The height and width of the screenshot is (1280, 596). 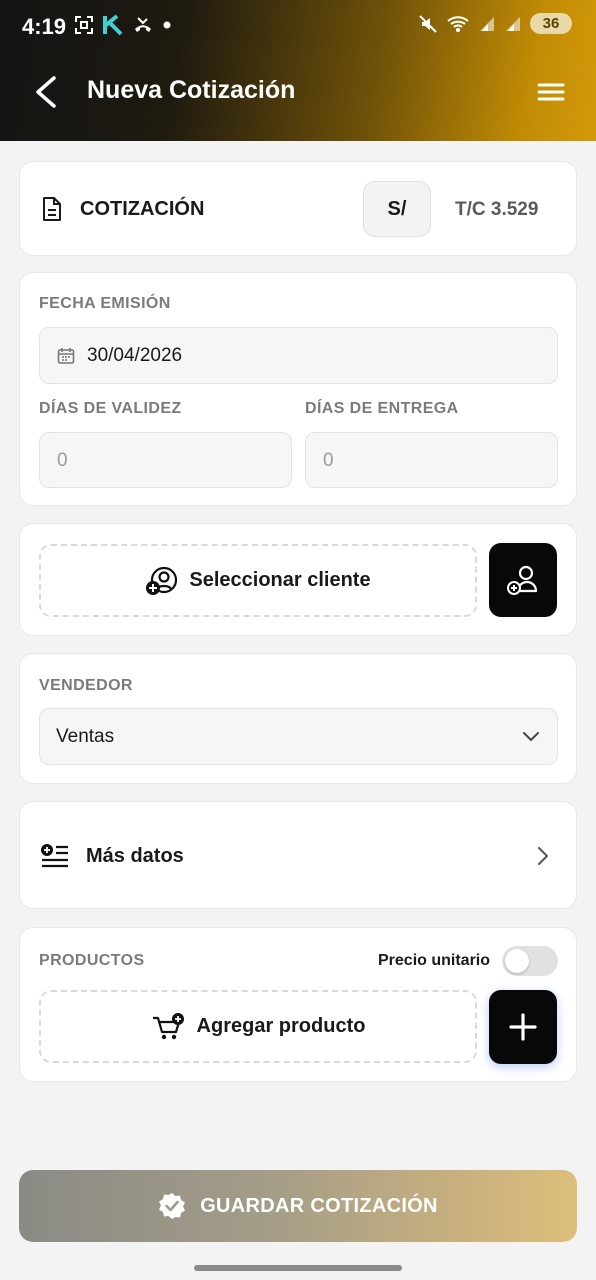 What do you see at coordinates (382, 408) in the screenshot?
I see `dias-entrega-label: DÍAS DE ENTREGA` at bounding box center [382, 408].